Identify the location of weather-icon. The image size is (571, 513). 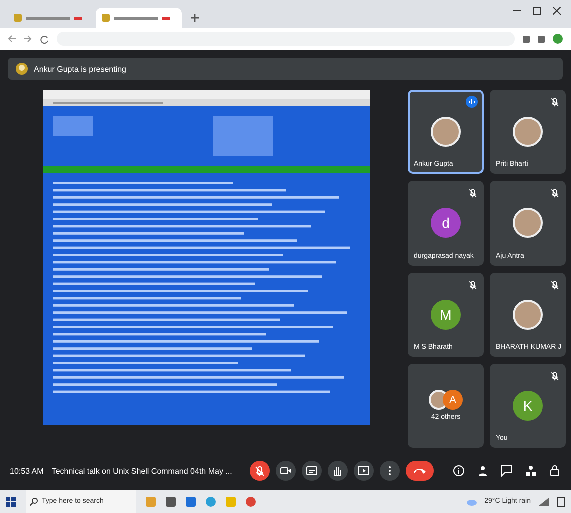
(471, 502).